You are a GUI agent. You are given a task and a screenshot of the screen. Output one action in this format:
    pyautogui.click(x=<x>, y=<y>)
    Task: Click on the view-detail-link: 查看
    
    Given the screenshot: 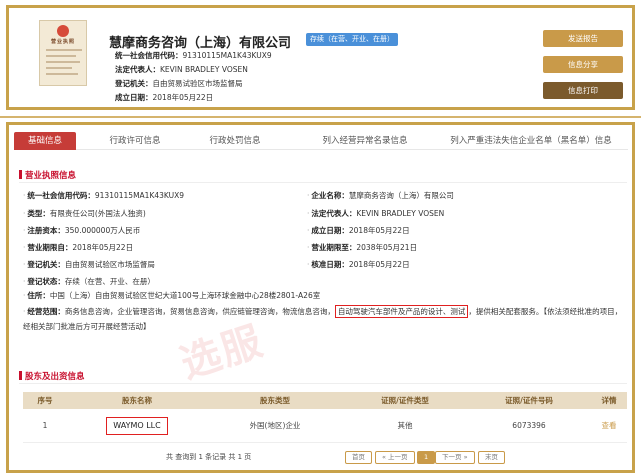 What is the action you would take?
    pyautogui.click(x=609, y=426)
    